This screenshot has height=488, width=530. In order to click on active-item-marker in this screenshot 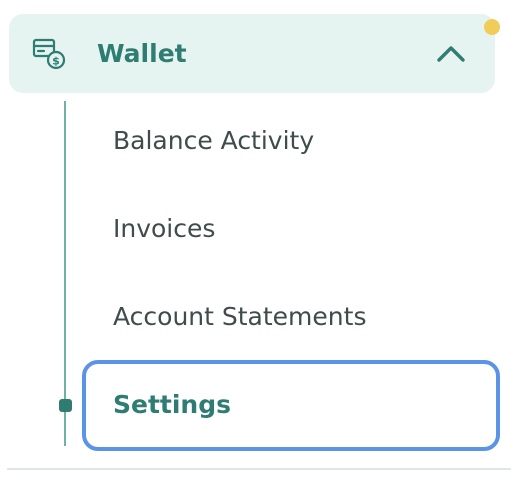, I will do `click(65, 405)`.